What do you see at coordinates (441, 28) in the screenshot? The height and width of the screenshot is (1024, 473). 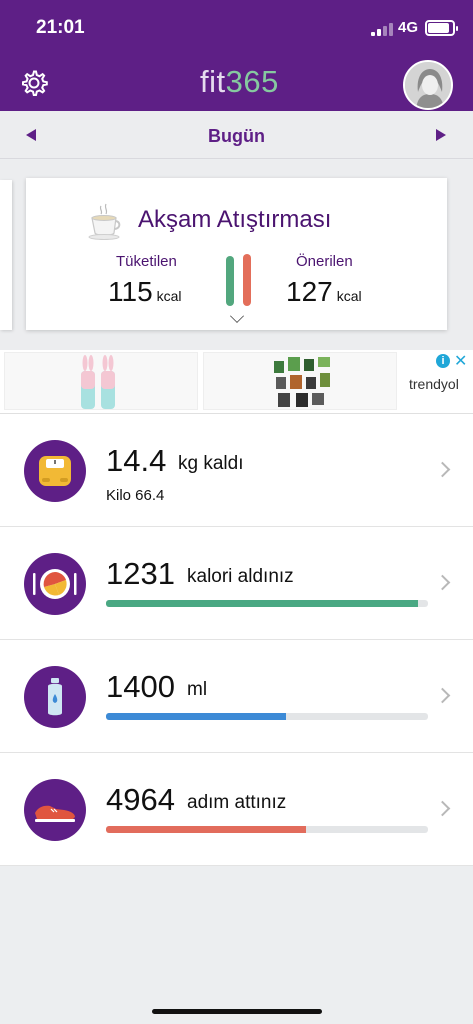 I see `battery-icon` at bounding box center [441, 28].